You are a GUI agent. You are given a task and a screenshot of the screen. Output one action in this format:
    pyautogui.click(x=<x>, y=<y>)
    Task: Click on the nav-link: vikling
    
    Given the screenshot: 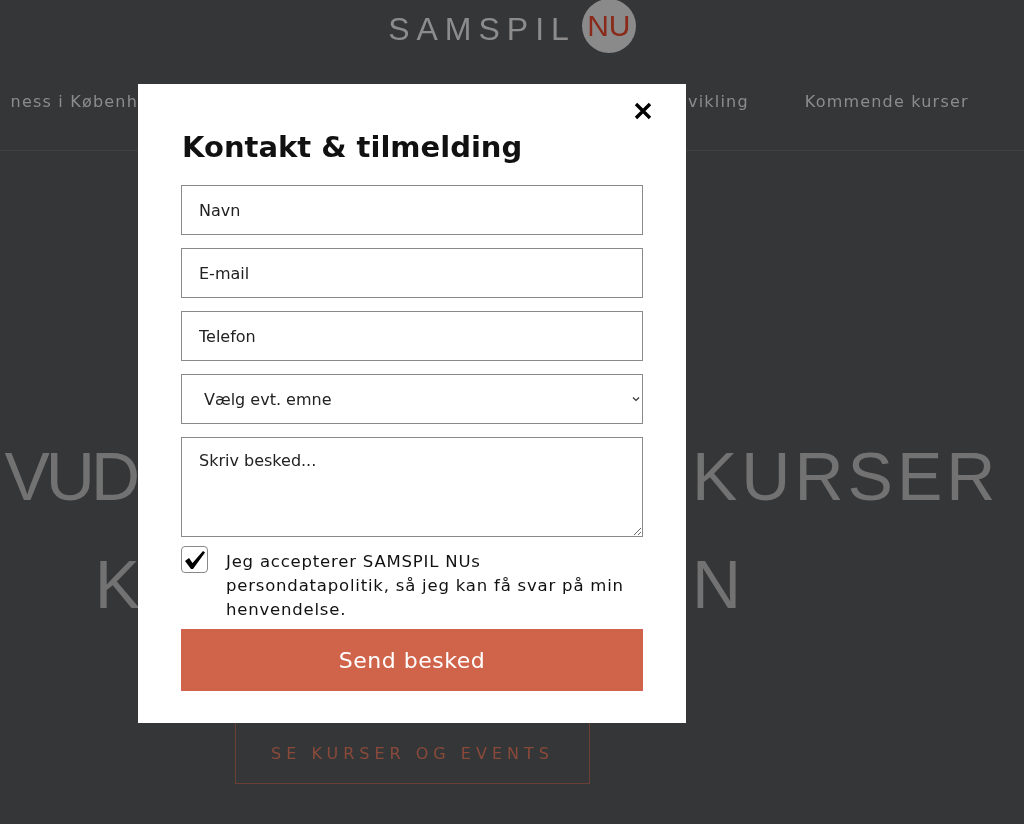 What is the action you would take?
    pyautogui.click(x=718, y=121)
    